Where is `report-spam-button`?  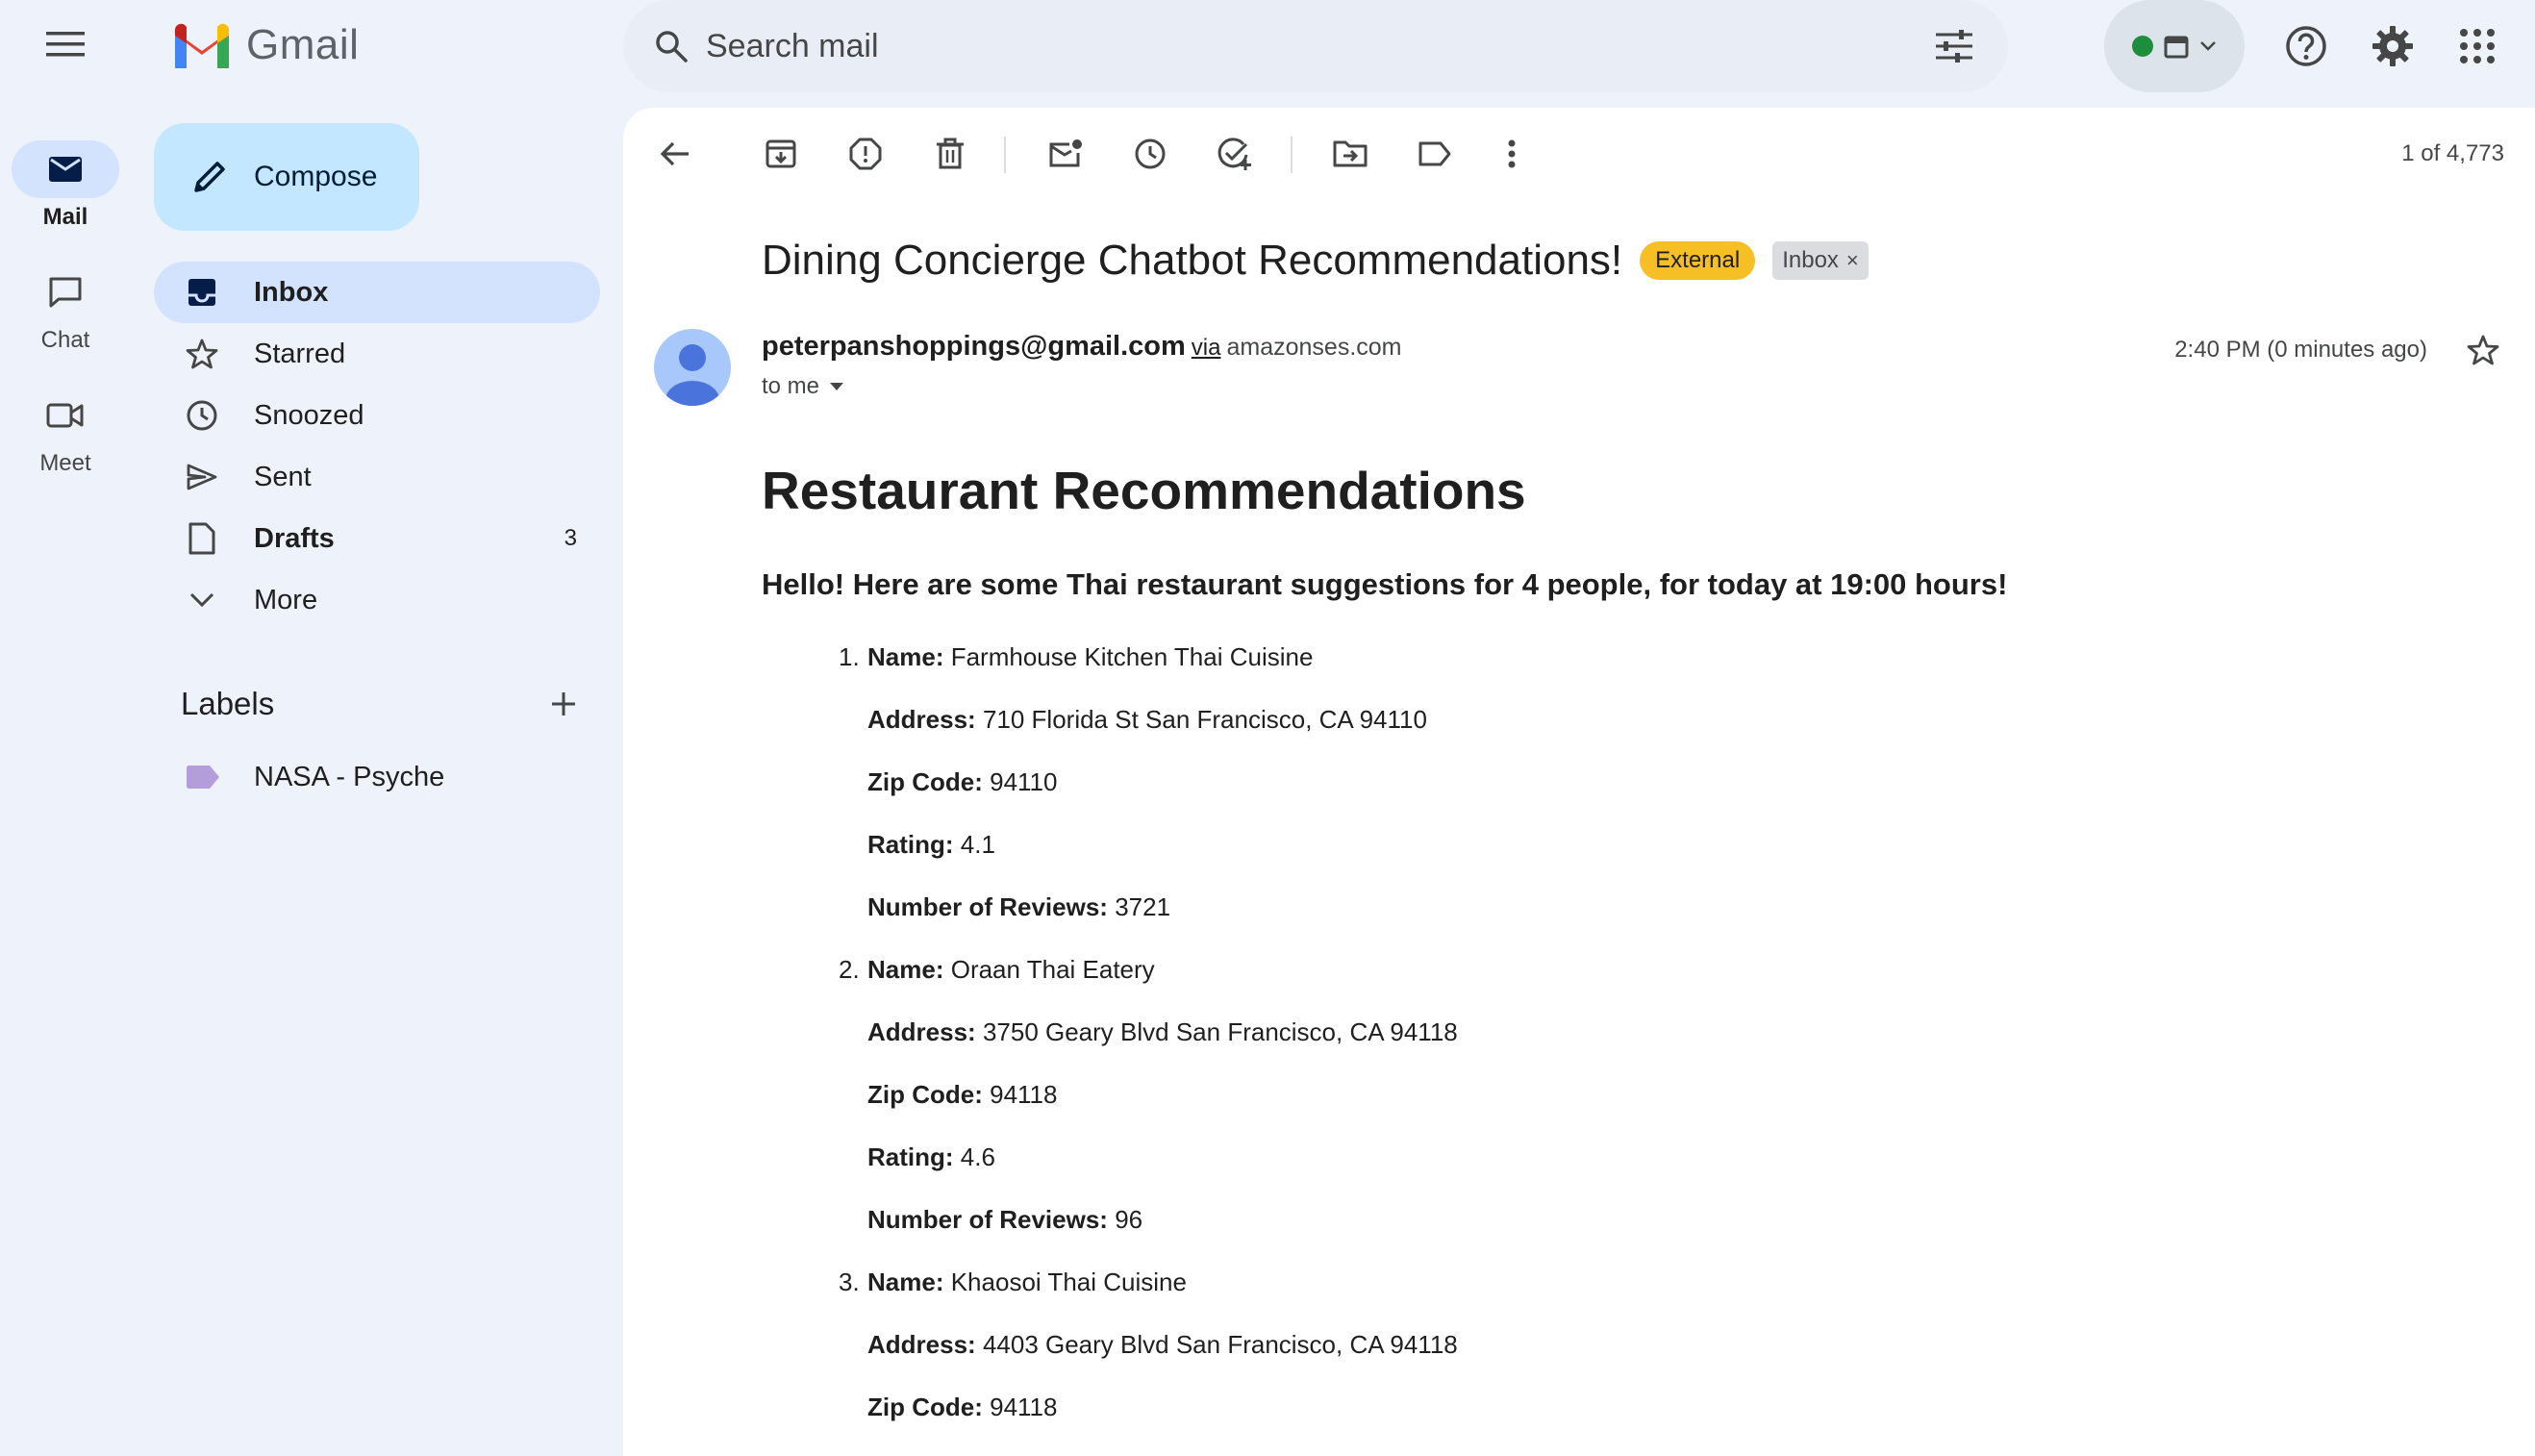 report-spam-button is located at coordinates (866, 154).